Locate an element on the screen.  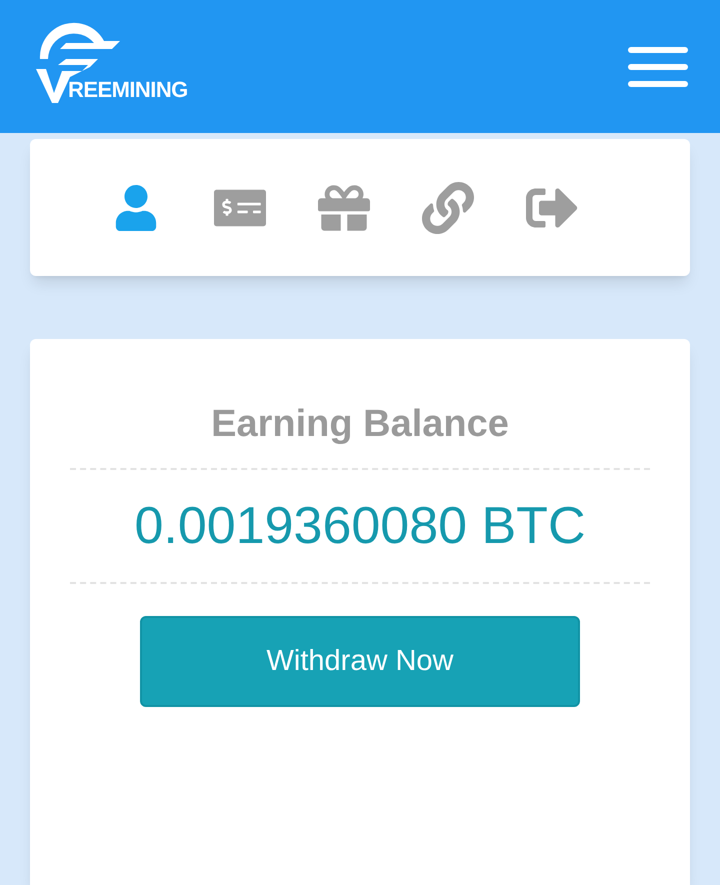
nav-tab is located at coordinates (448, 208).